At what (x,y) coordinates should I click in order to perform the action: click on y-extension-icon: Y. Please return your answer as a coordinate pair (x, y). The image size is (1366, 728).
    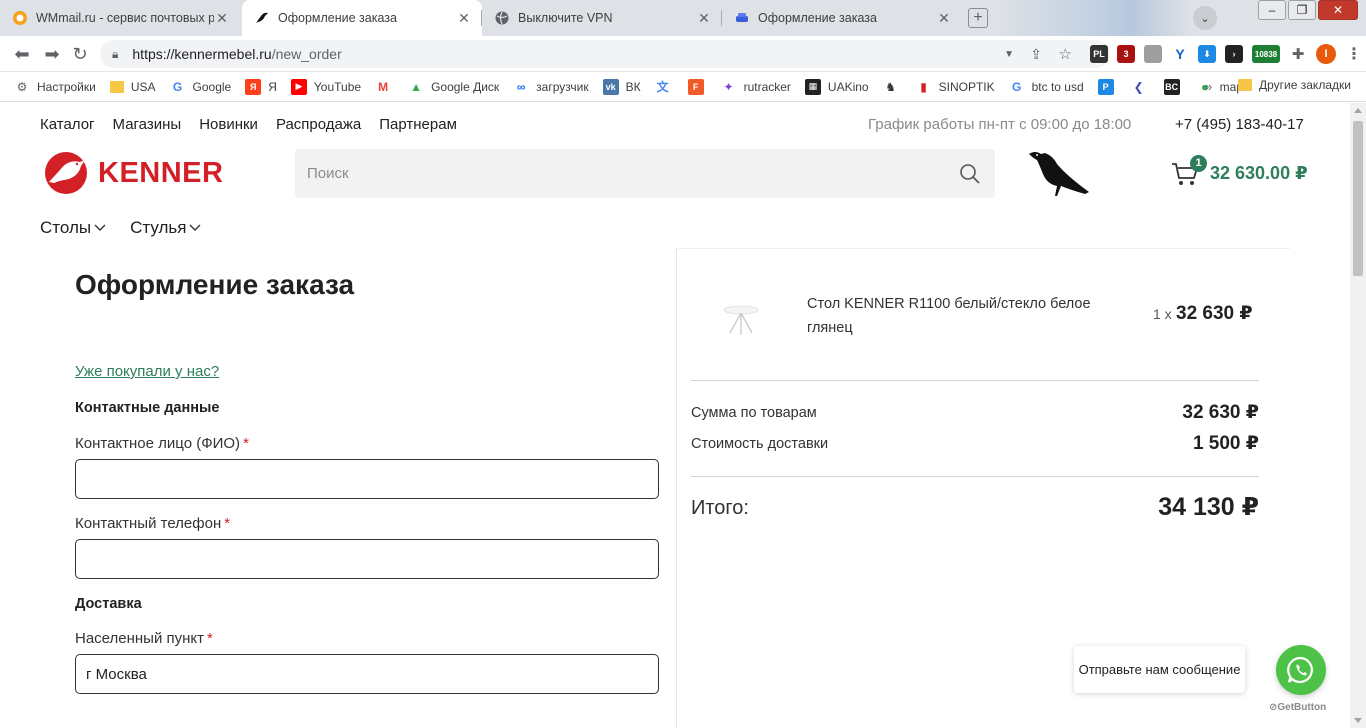
    Looking at the image, I should click on (1180, 54).